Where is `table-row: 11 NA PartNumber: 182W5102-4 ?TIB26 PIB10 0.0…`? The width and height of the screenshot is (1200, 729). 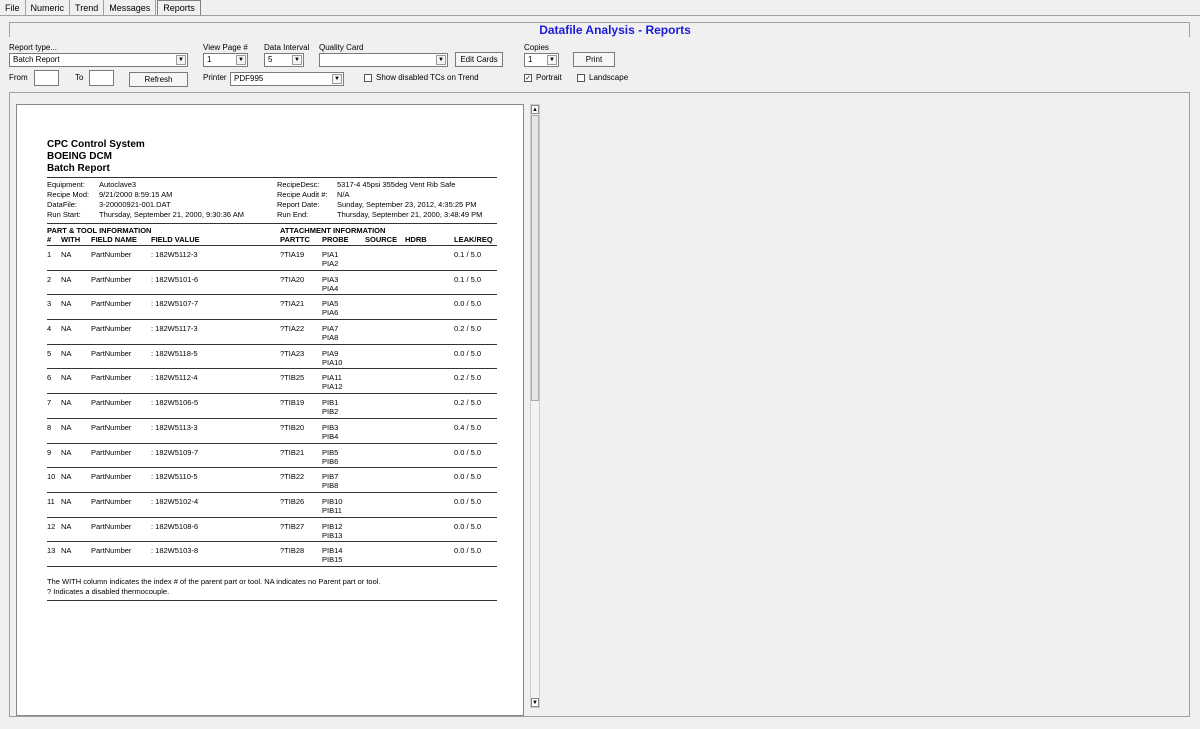
table-row: 11 NA PartNumber: 182W5102-4 ?TIB26 PIB10 0.0… is located at coordinates (272, 505).